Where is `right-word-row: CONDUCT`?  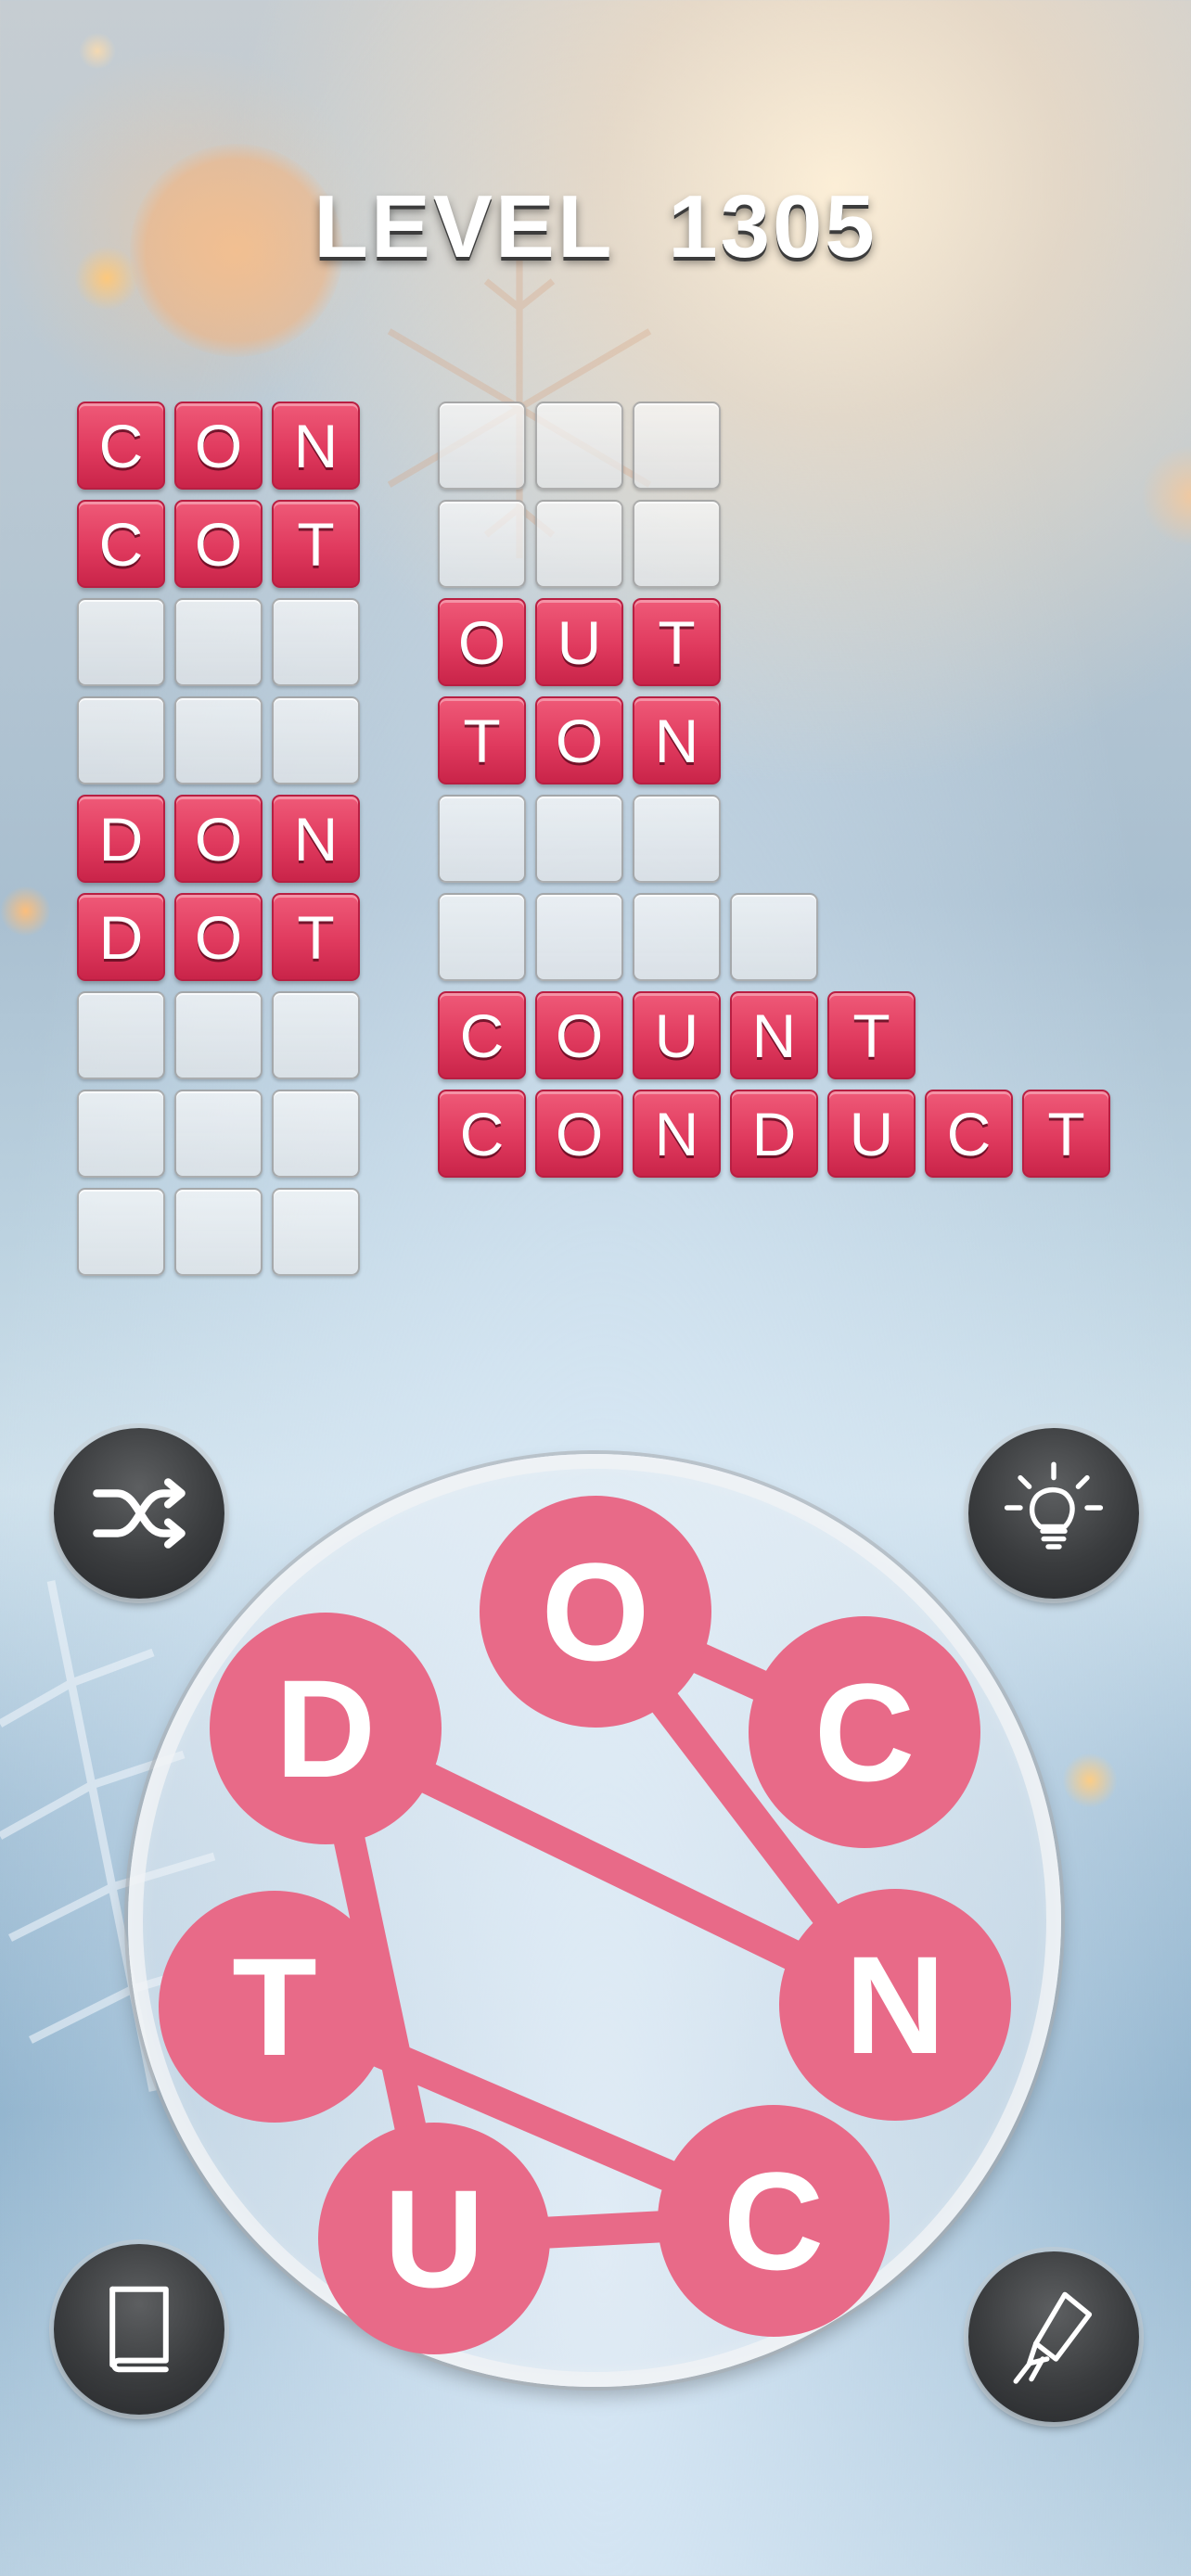 right-word-row: CONDUCT is located at coordinates (779, 1135).